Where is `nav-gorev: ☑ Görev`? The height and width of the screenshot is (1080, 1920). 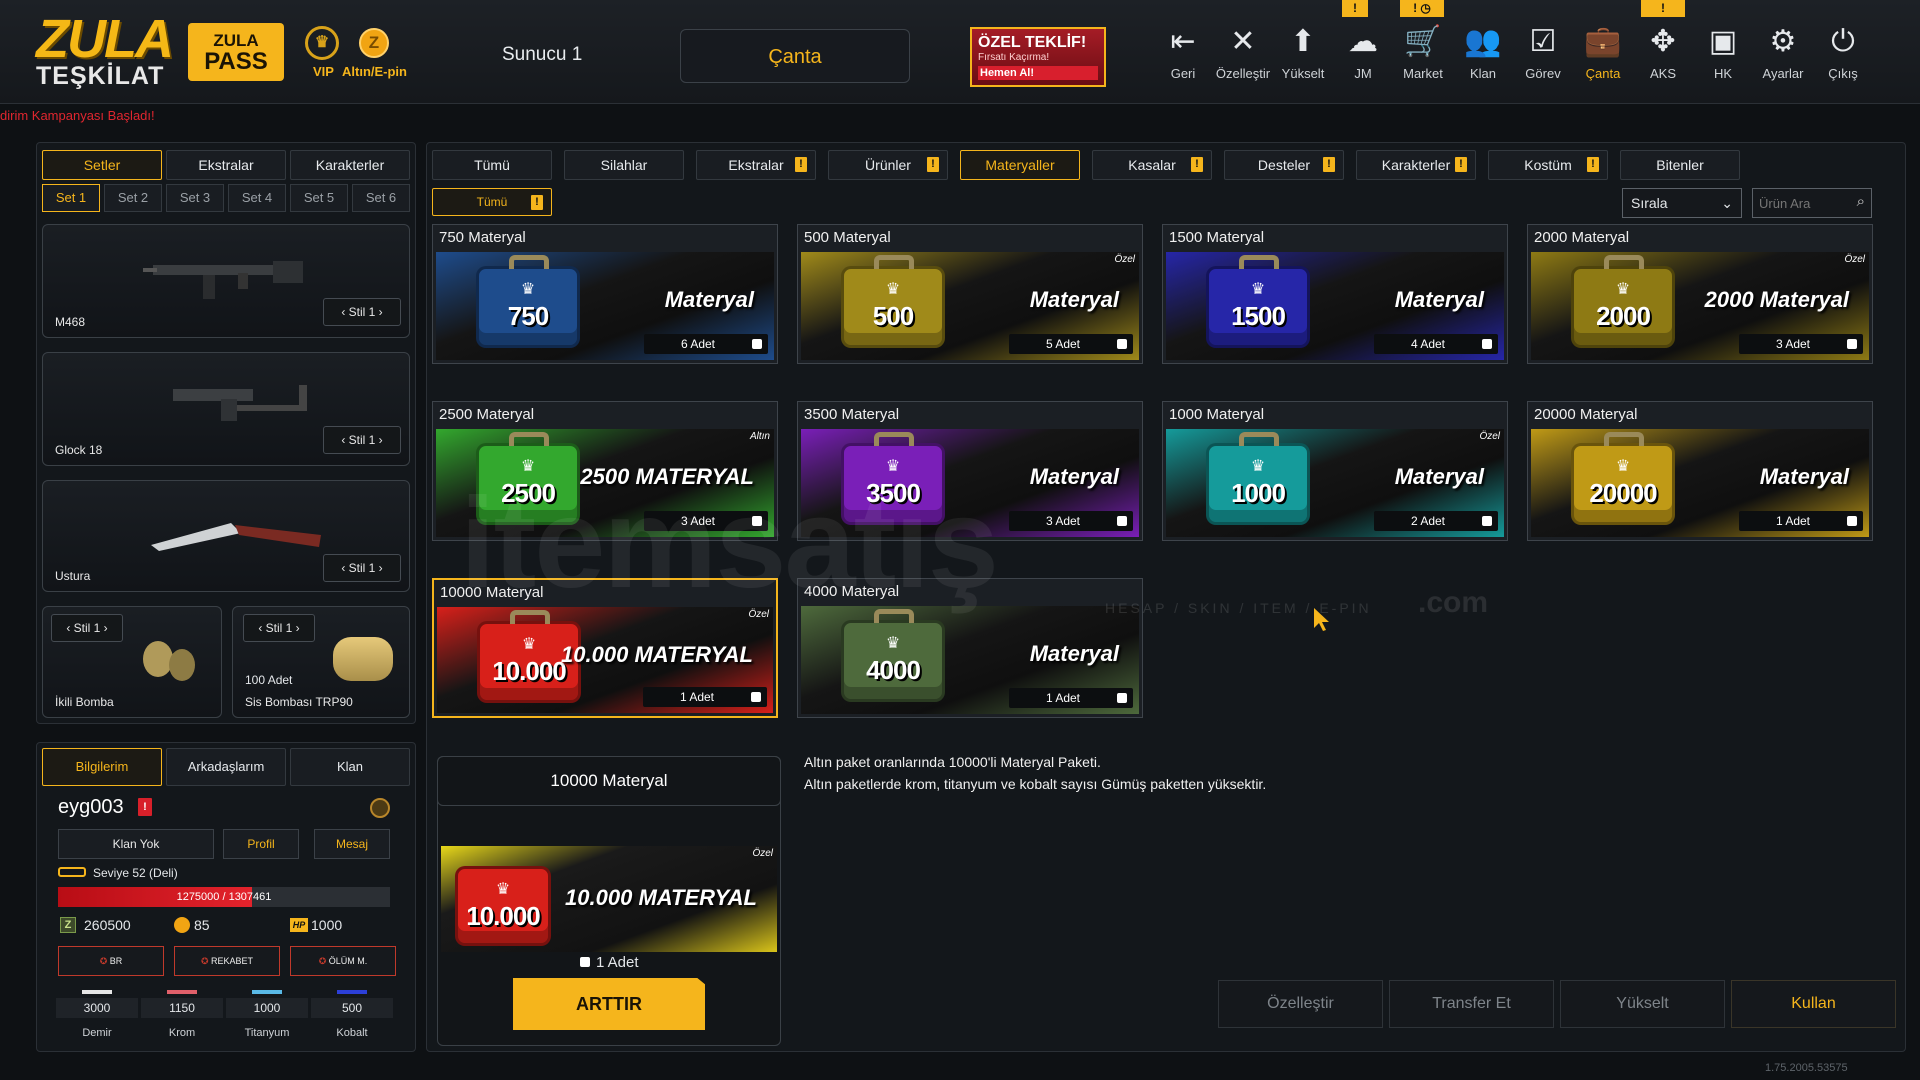
nav-gorev: ☑ Görev is located at coordinates (1543, 52).